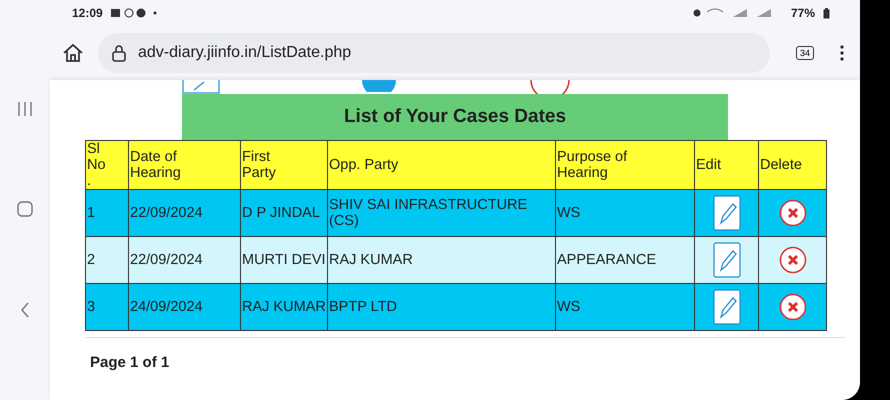  I want to click on table-cell: BPTP LTD, so click(442, 307).